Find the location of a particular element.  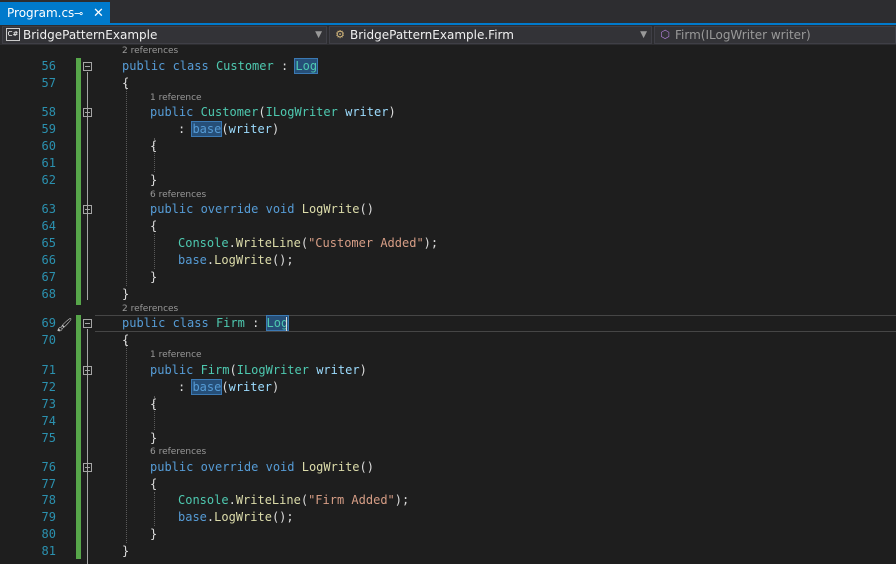

tab-program-cs: Program.cs ⊸ ✕ is located at coordinates (55, 13).